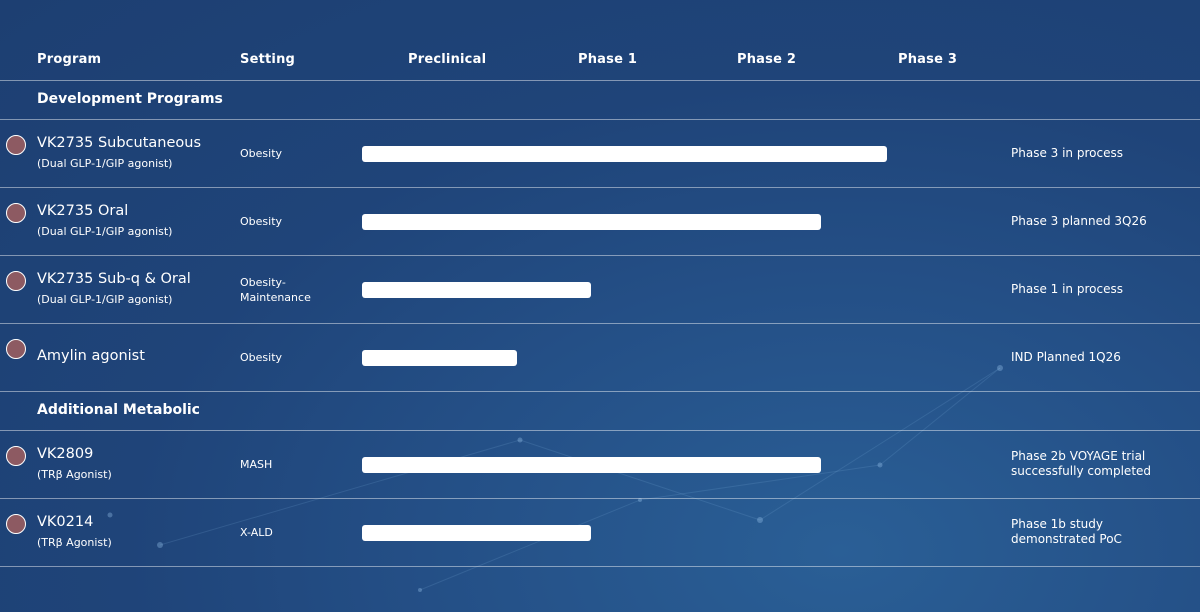  What do you see at coordinates (928, 59) in the screenshot?
I see `header-phase-3: Phase 3` at bounding box center [928, 59].